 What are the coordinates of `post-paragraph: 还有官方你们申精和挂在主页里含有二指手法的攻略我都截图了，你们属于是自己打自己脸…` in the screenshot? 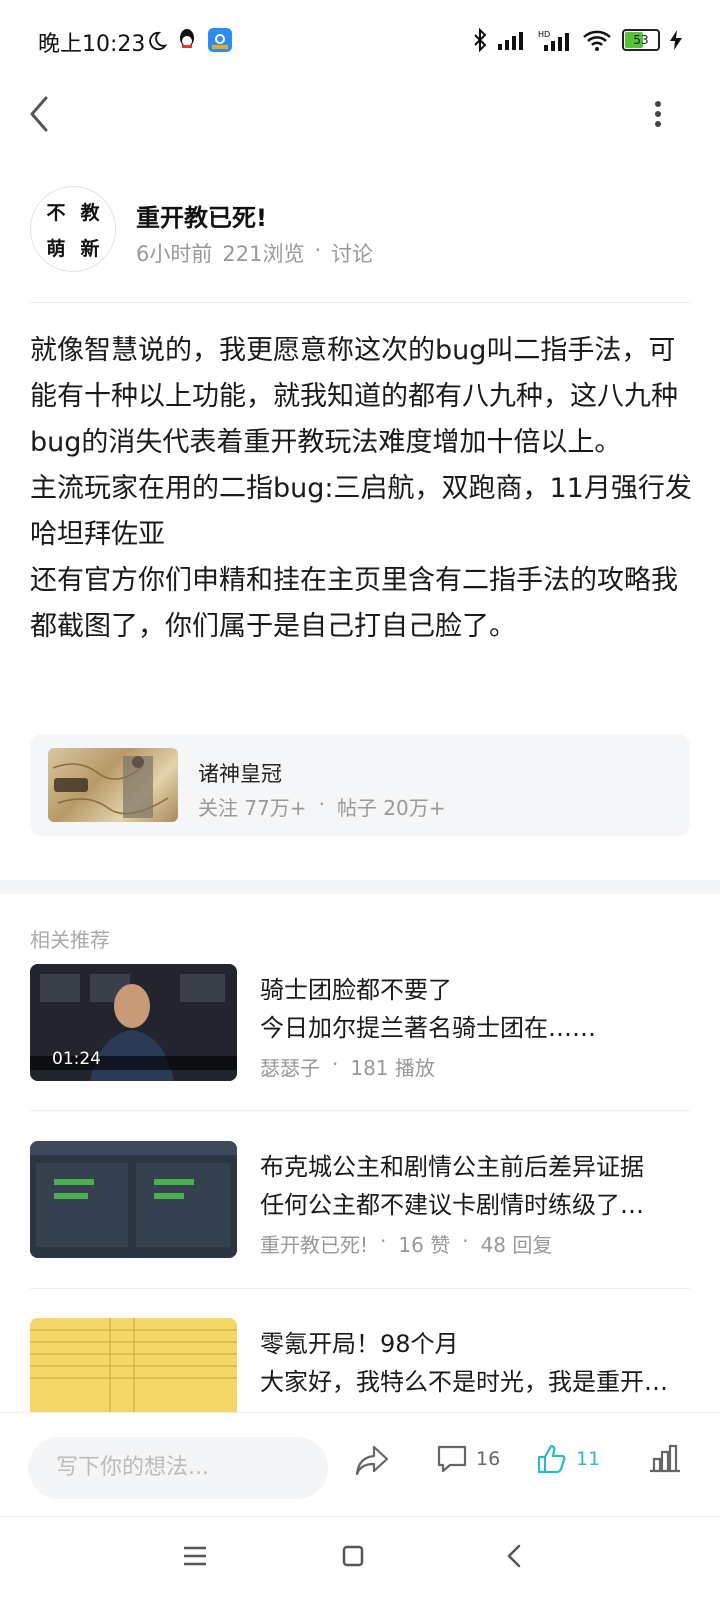 It's located at (354, 603).